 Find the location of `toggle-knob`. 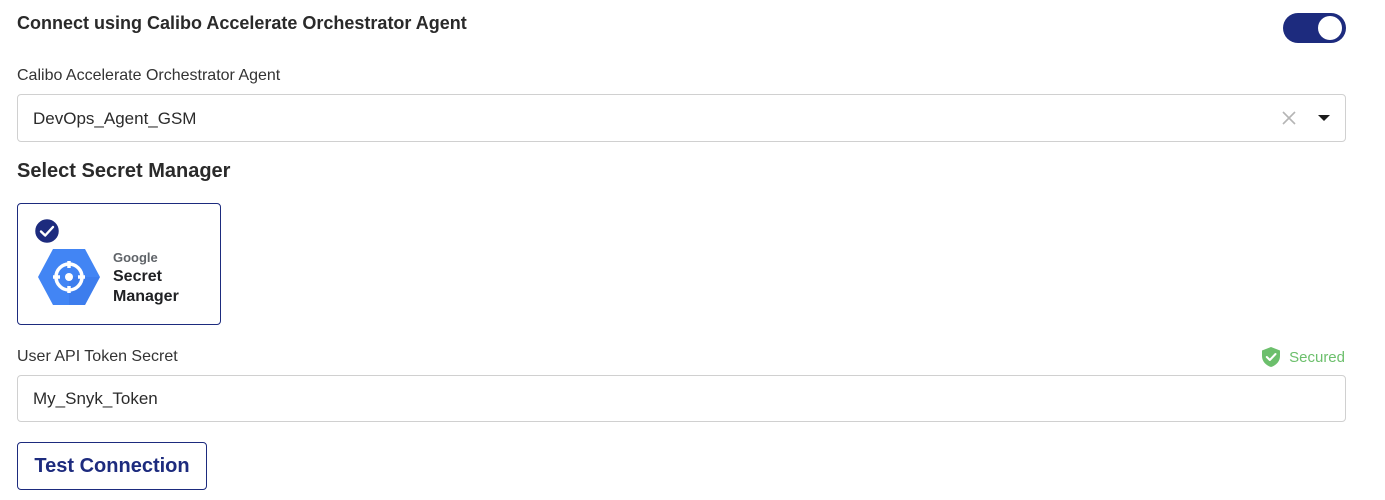

toggle-knob is located at coordinates (1330, 28).